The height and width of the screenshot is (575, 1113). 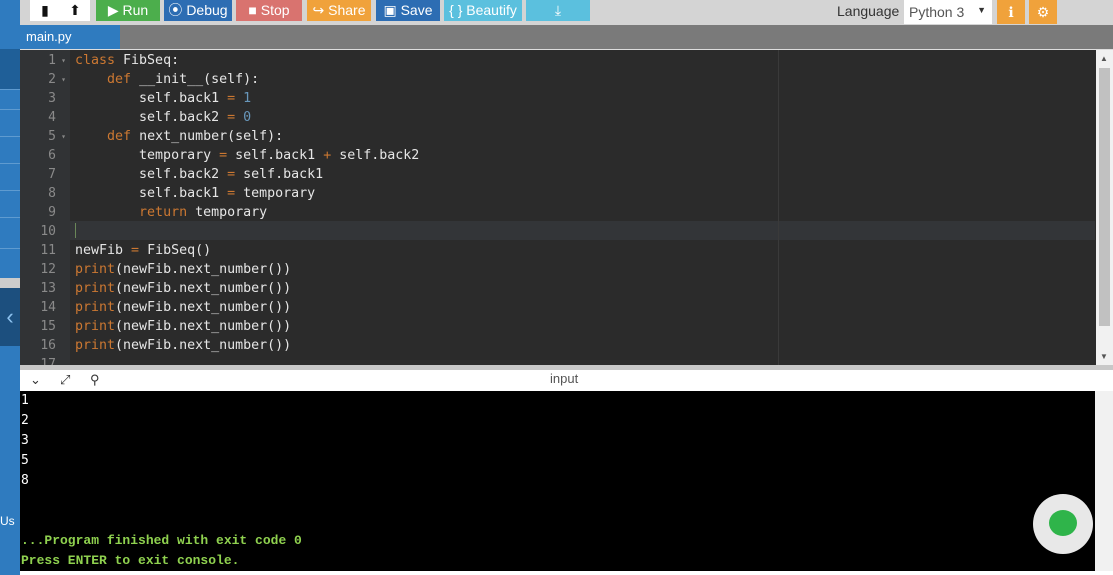 I want to click on code-line: newFib = FibSeq(), so click(x=143, y=250).